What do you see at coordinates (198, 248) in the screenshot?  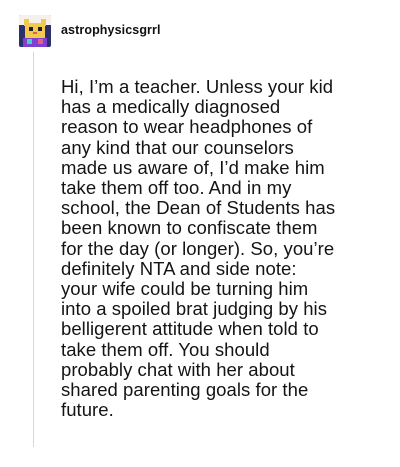 I see `post-body-line: for the day (or longer). So, you’re` at bounding box center [198, 248].